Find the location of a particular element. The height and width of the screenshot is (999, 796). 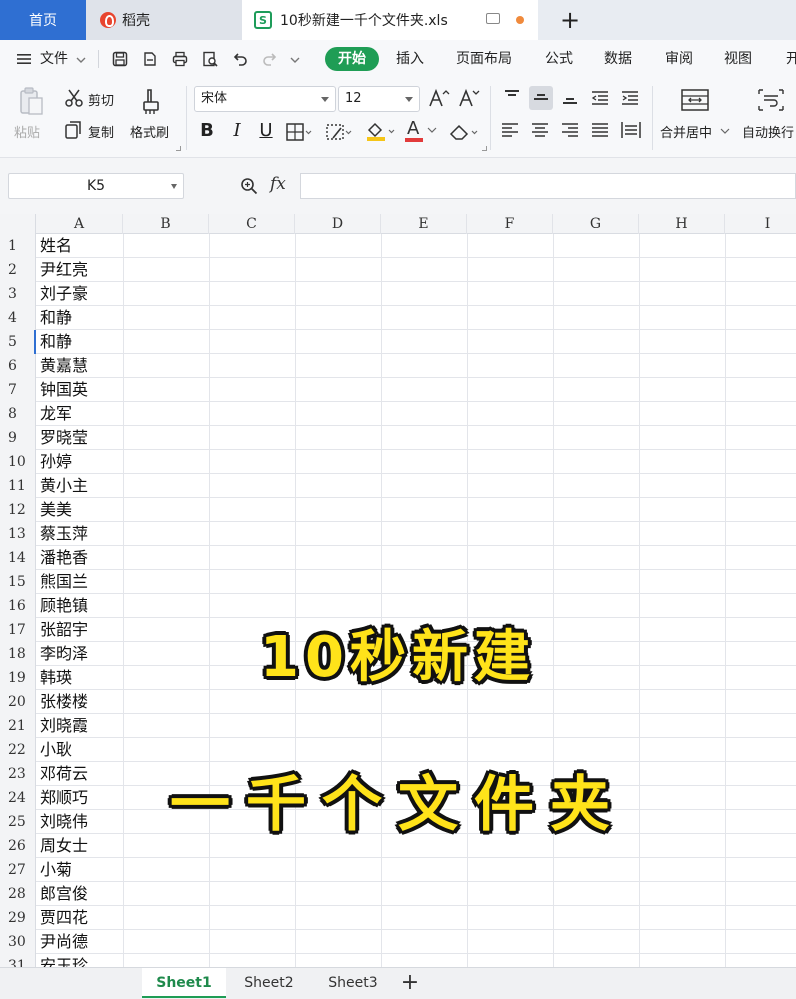

row-header: 13 is located at coordinates (18, 534).